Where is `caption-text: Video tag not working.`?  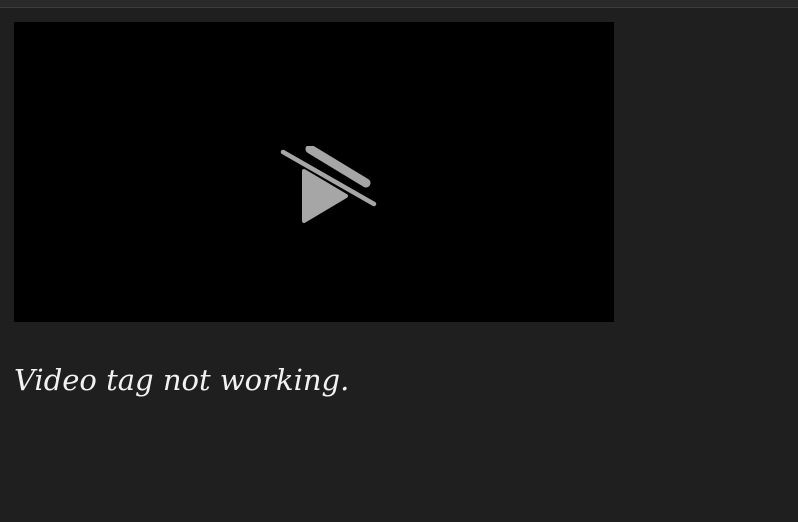 caption-text: Video tag not working. is located at coordinates (182, 380).